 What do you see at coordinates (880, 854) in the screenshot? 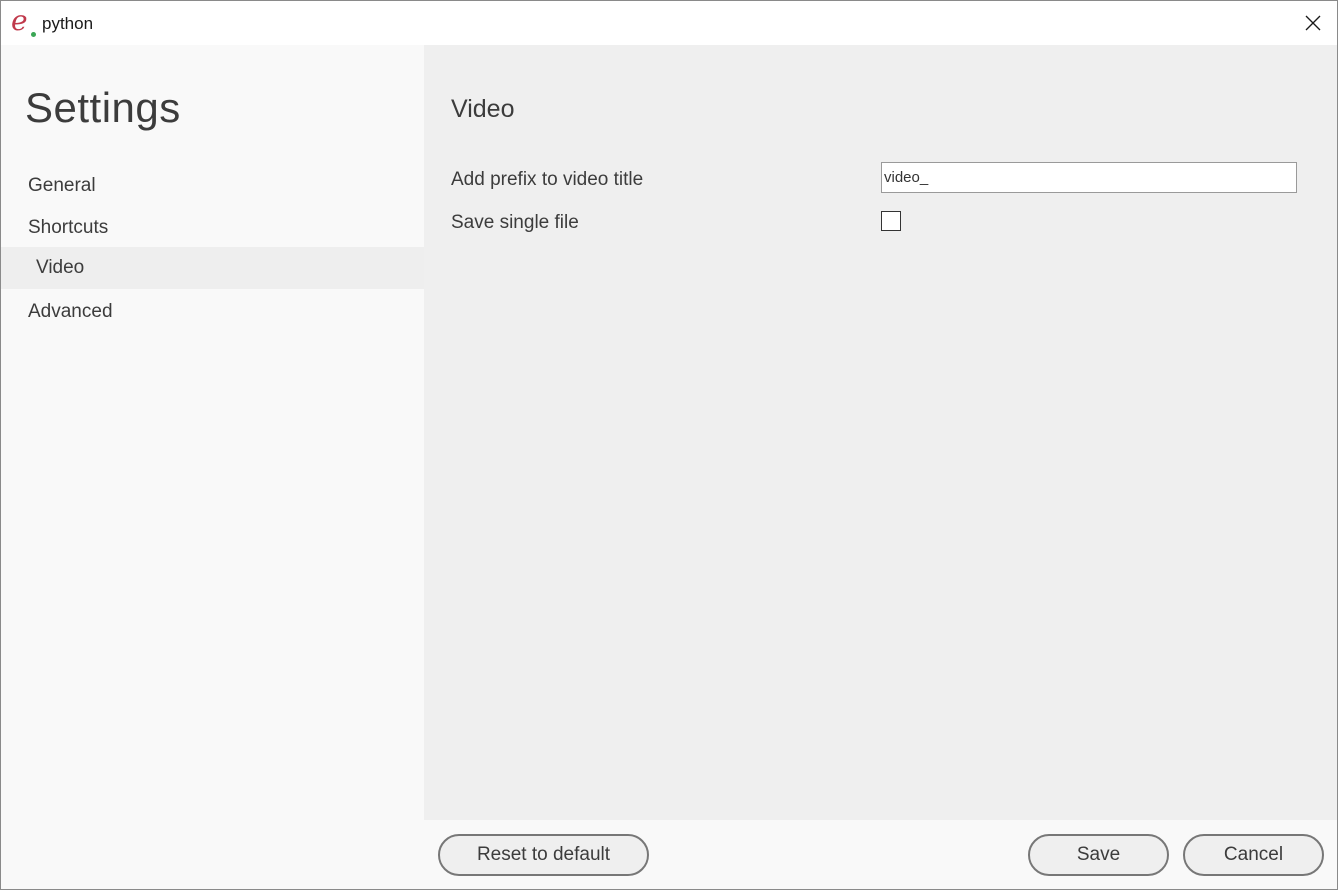
I see `dialog-footer: Reset to default Save Cancel` at bounding box center [880, 854].